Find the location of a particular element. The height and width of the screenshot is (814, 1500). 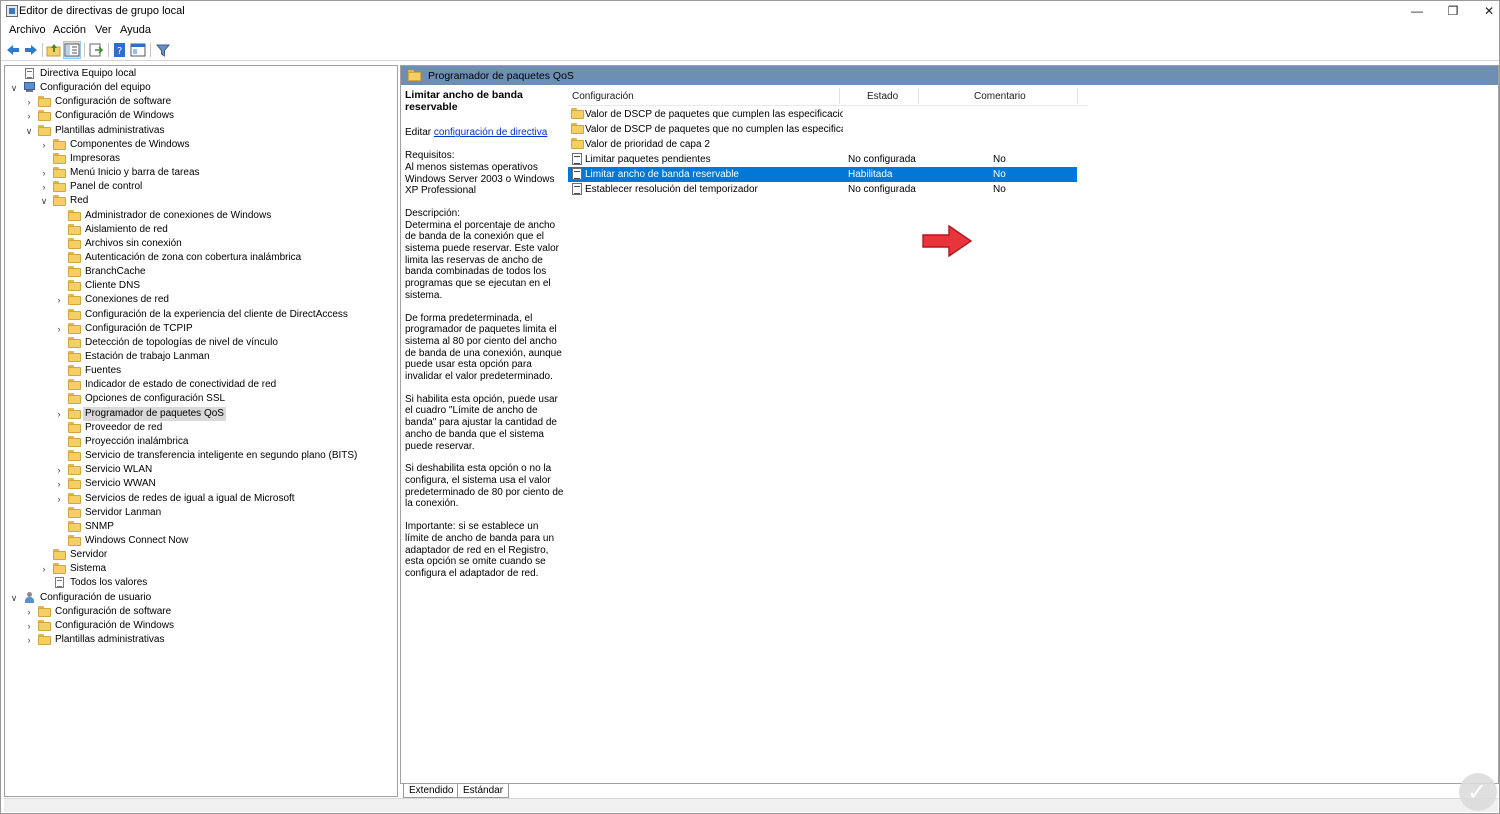

tree-item: ∨ Configuración del equipo is located at coordinates (201, 88).